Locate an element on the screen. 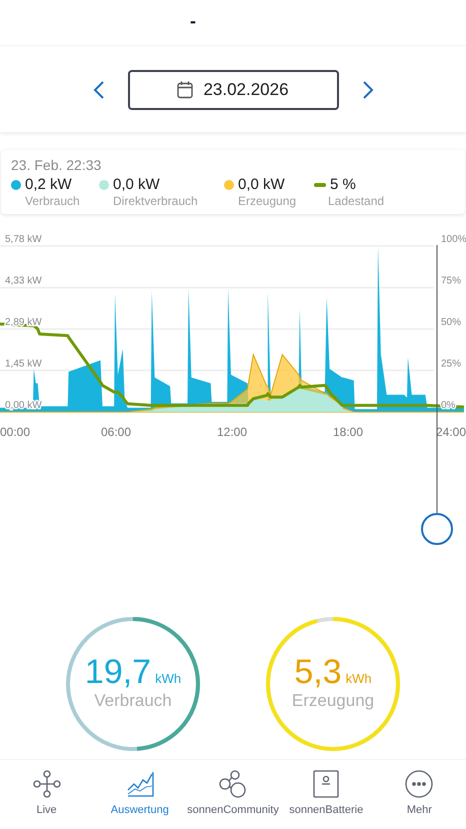 Image resolution: width=466 pixels, height=829 pixels. legend-label: Direktverbrauch is located at coordinates (155, 201).